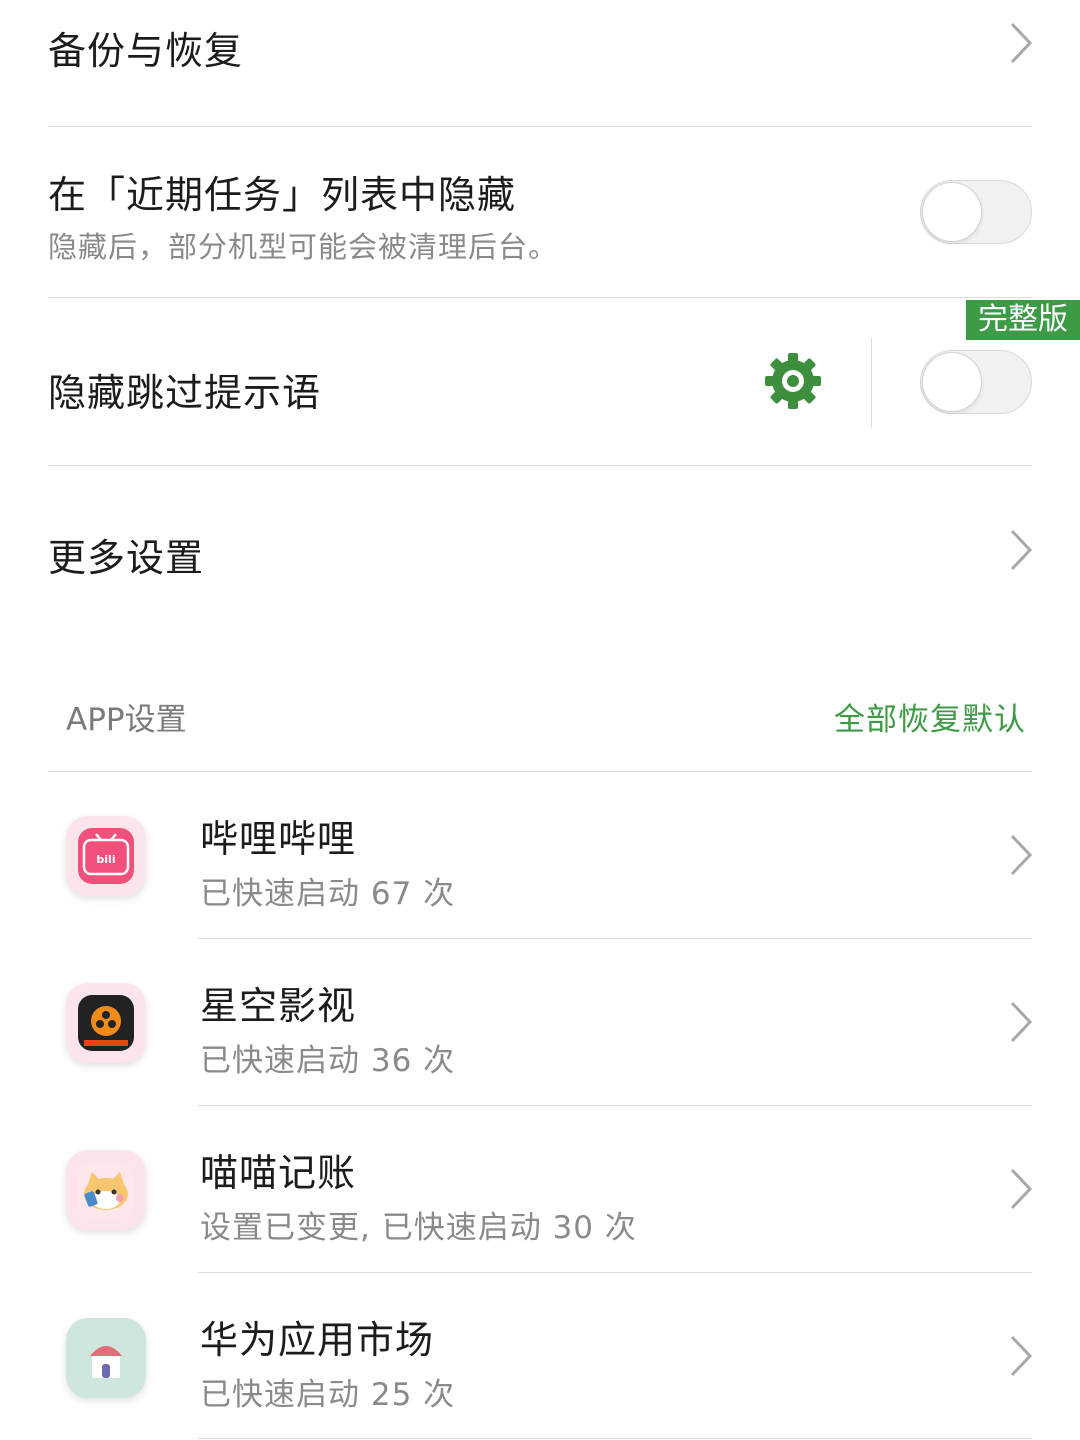 This screenshot has height=1440, width=1080. I want to click on vertical-divider, so click(871, 383).